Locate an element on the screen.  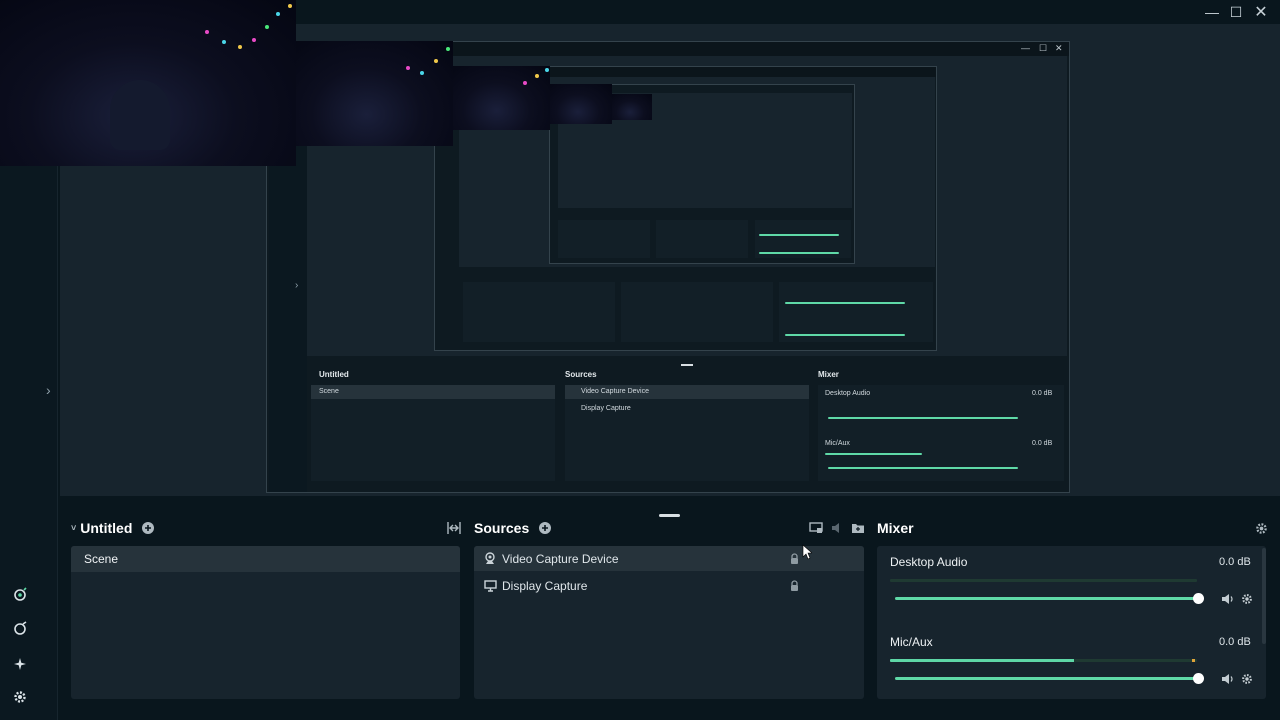
scene-item-label: Scene is located at coordinates (101, 559).